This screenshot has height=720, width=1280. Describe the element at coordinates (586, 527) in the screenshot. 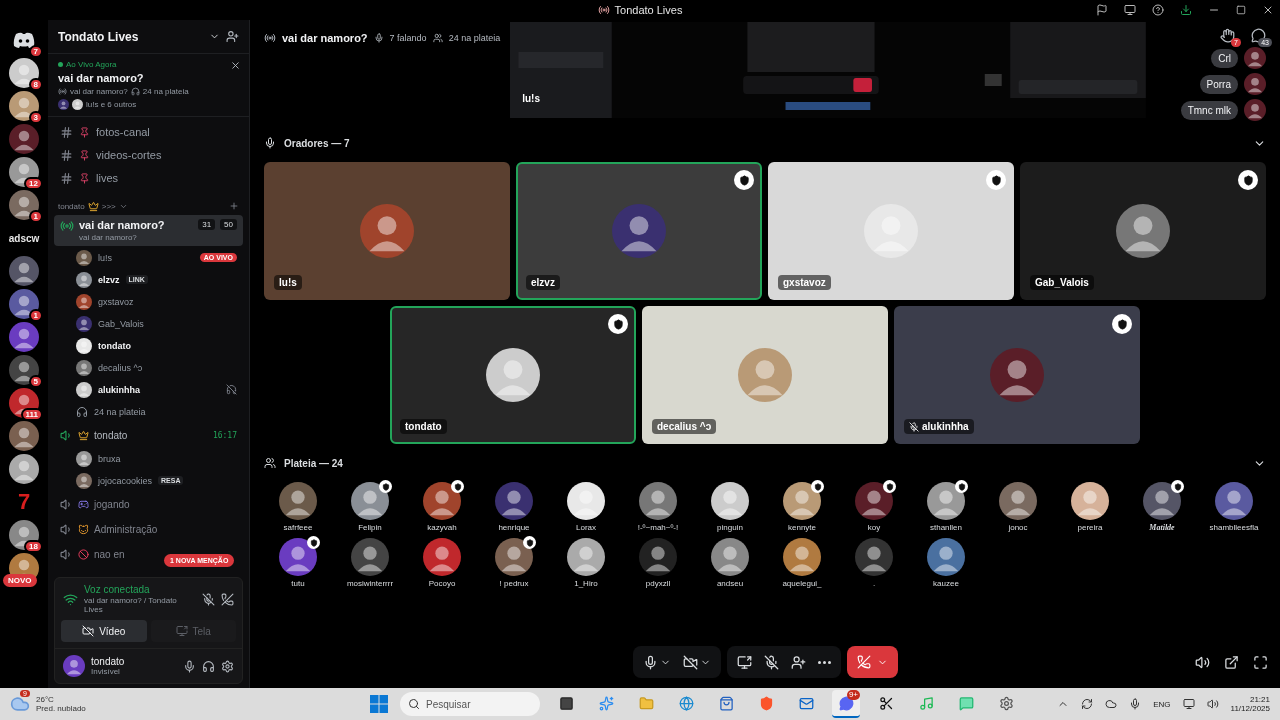

I see `audience-name: Lorax` at that location.